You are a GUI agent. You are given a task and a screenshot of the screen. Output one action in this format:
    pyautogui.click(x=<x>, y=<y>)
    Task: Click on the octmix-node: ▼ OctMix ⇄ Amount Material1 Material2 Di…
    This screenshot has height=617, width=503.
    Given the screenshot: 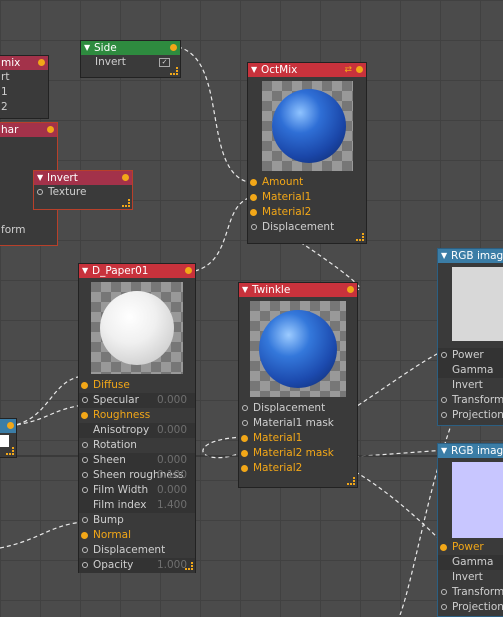 What is the action you would take?
    pyautogui.click(x=307, y=153)
    